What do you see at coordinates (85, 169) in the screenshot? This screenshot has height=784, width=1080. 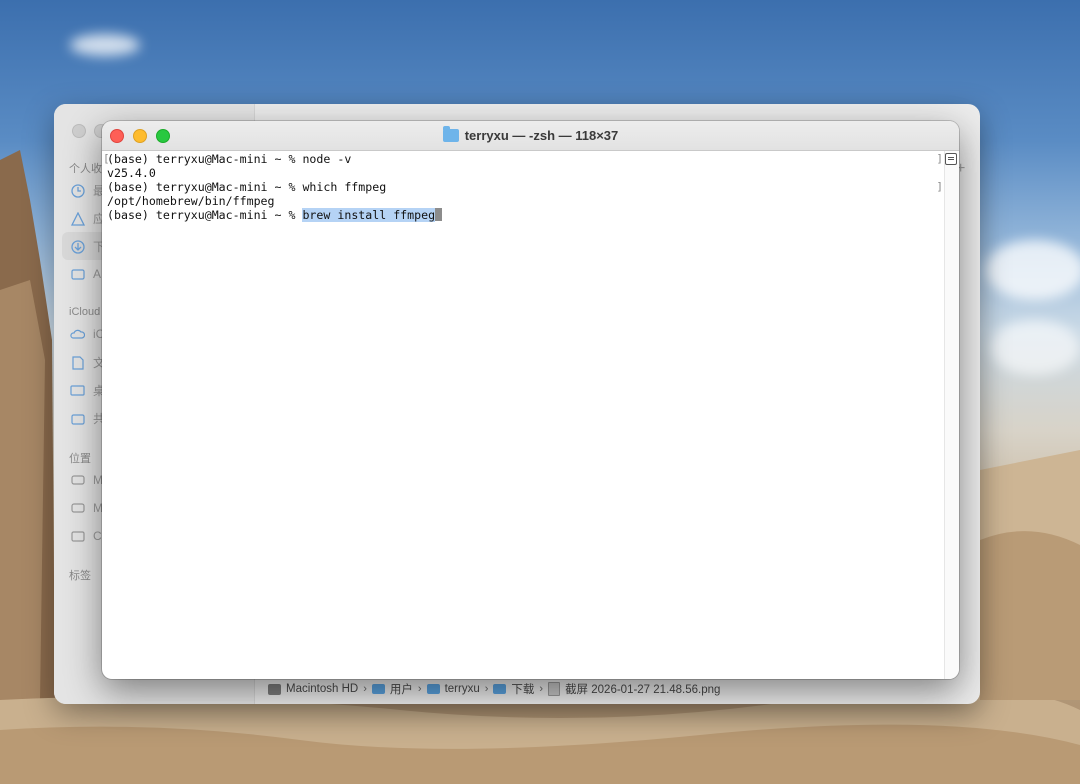 I see `sidebar-section-favorites: 个人收` at bounding box center [85, 169].